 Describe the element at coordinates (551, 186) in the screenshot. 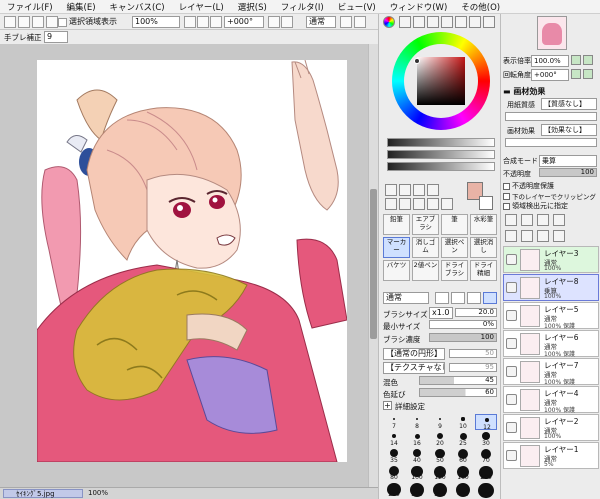

I see `option-opacity-protect: 不透明度保護` at that location.